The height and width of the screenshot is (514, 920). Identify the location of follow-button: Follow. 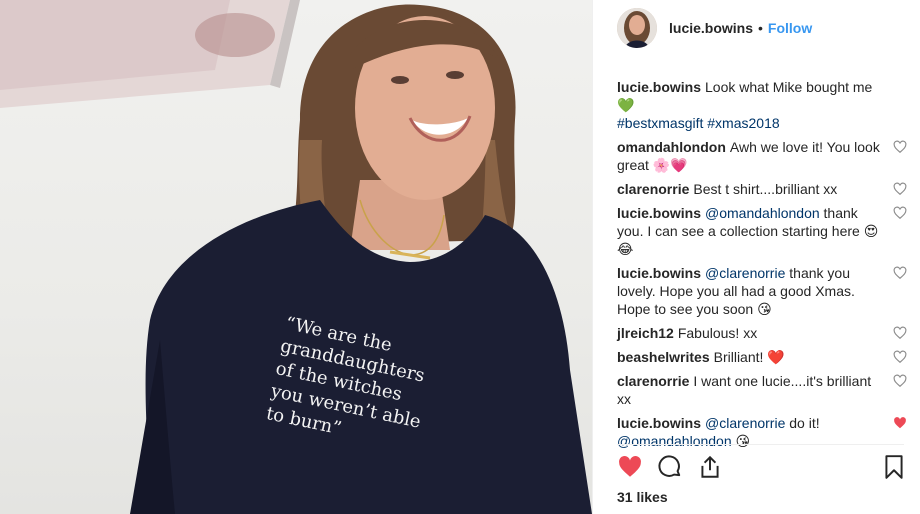
(790, 28).